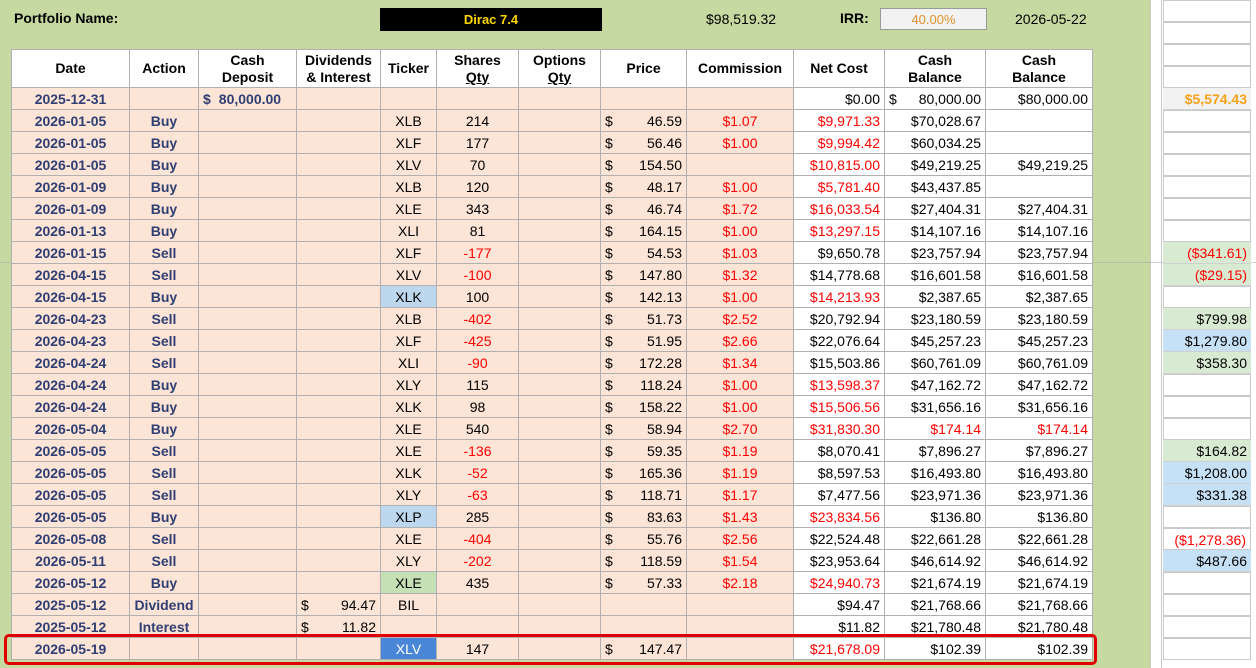  What do you see at coordinates (408, 604) in the screenshot?
I see `ticker-cell: BIL` at bounding box center [408, 604].